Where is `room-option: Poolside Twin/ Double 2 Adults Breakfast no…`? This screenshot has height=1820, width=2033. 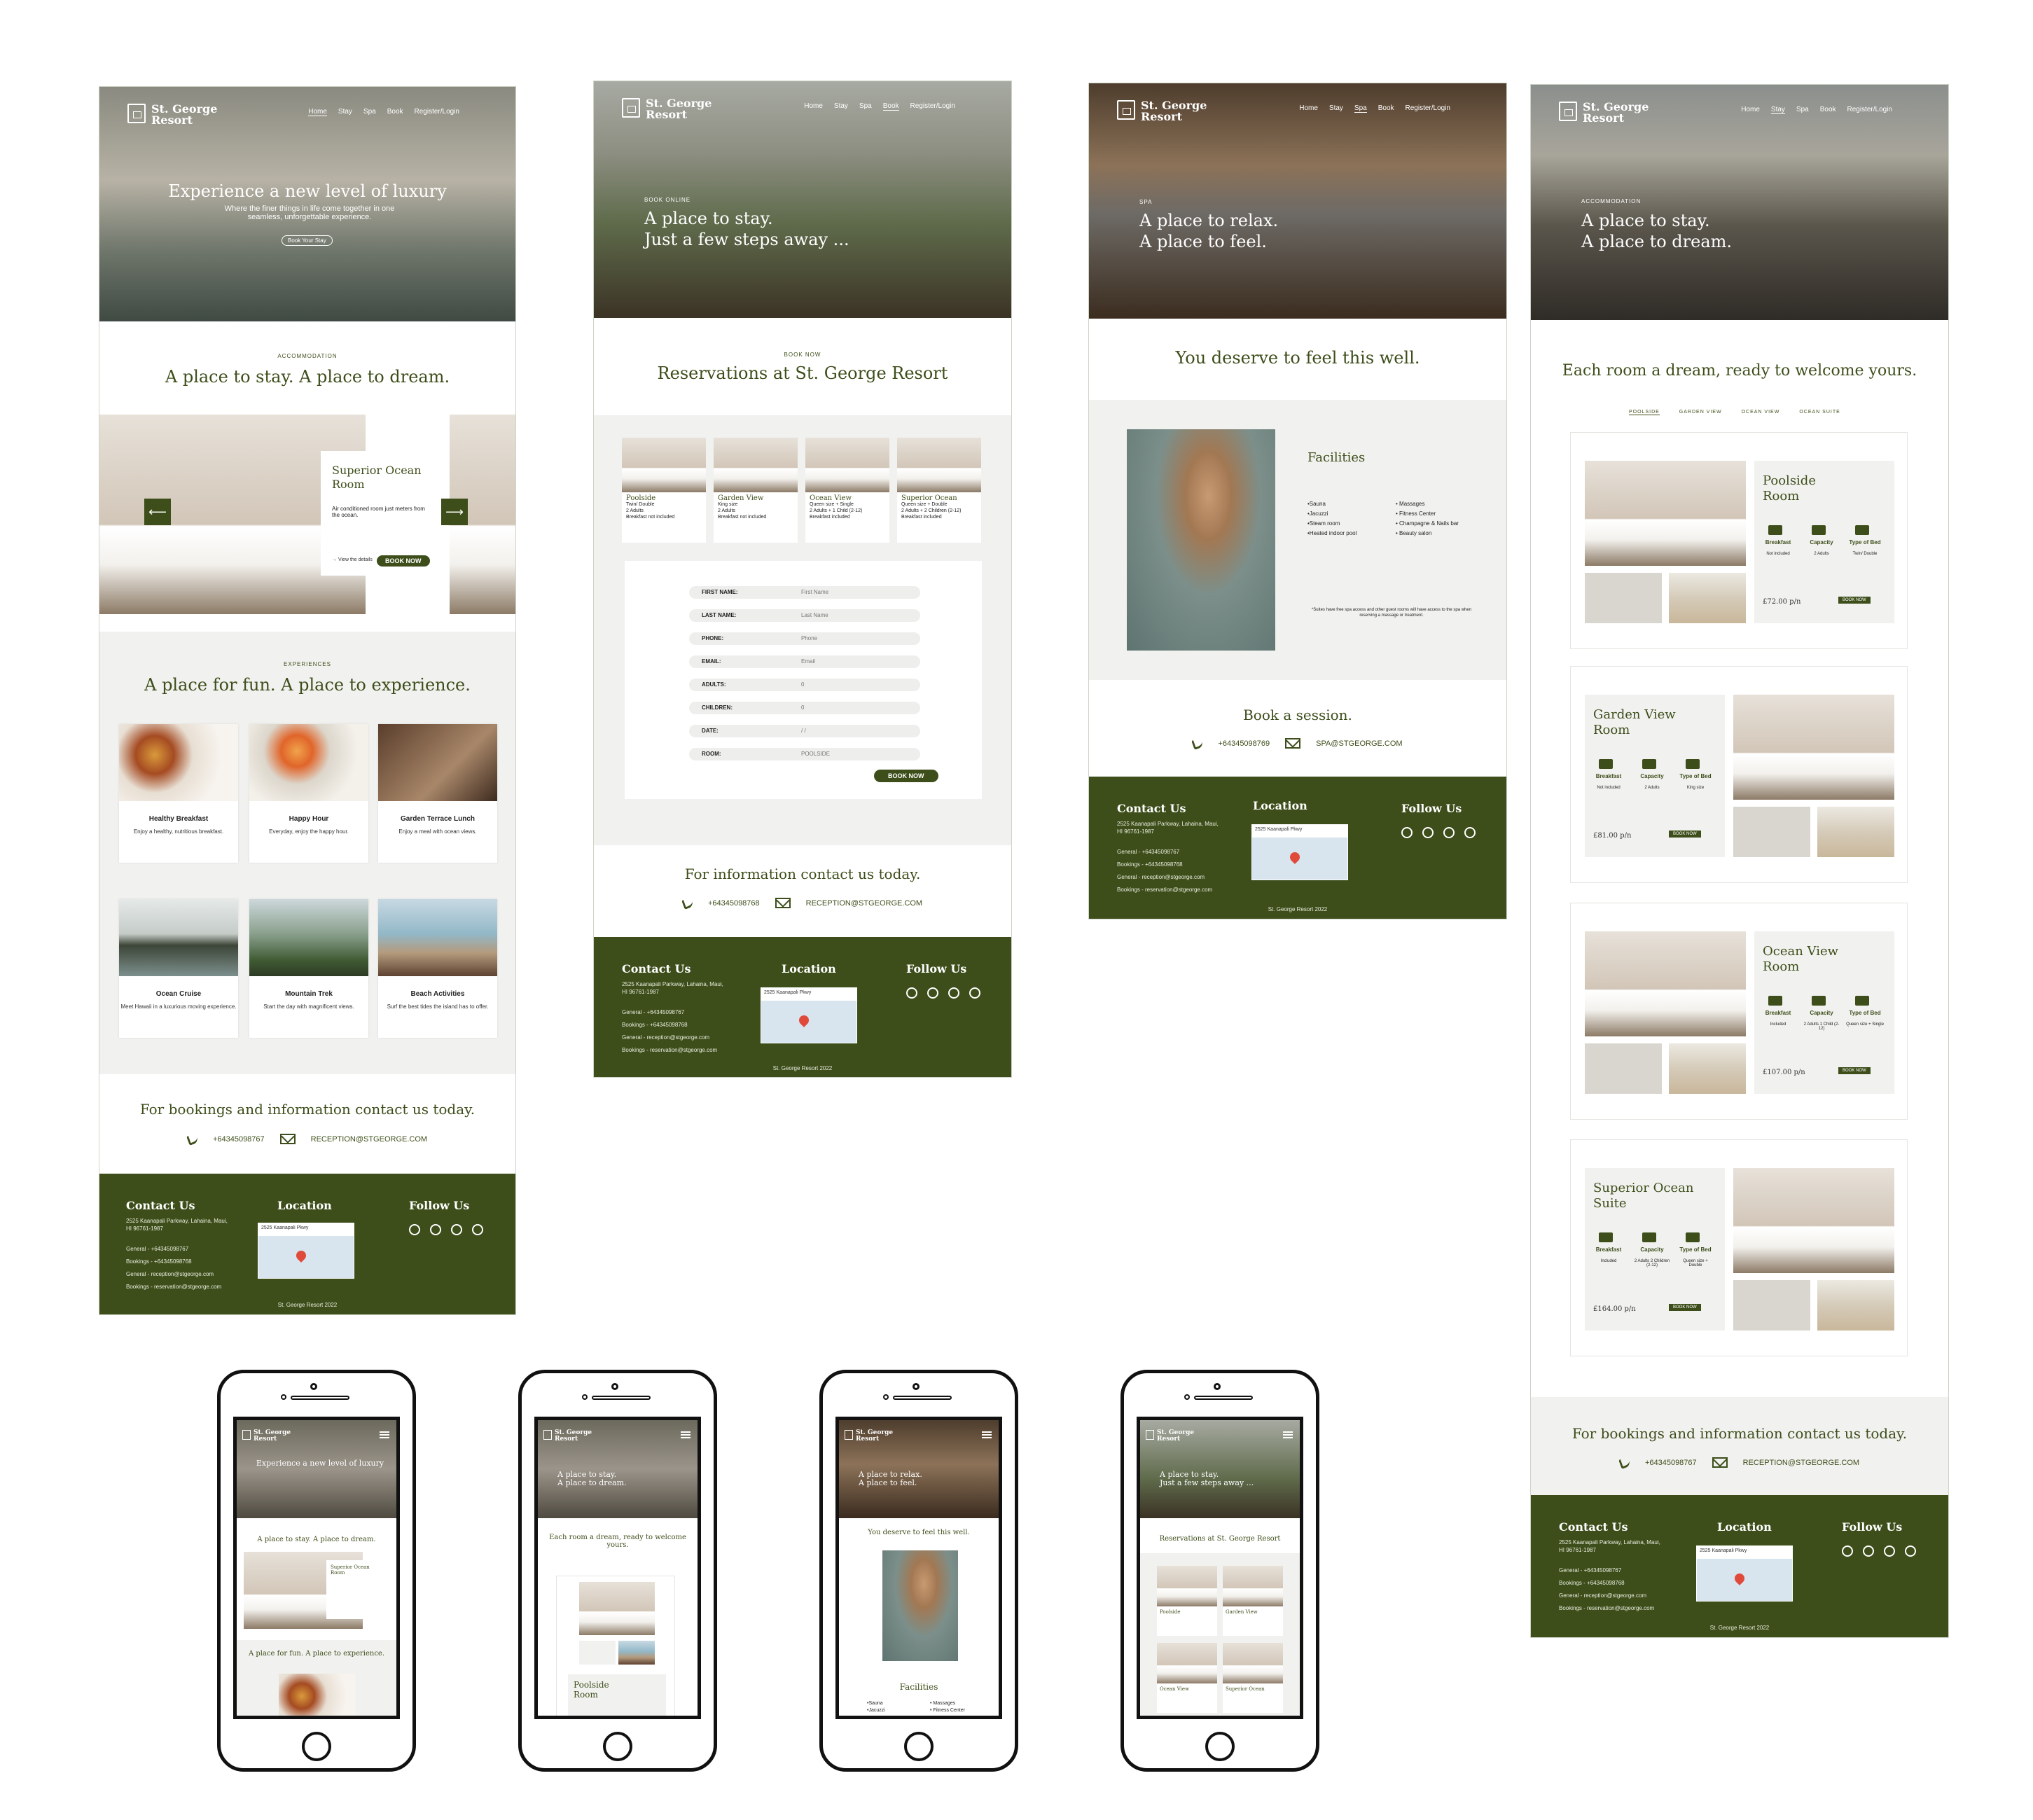 room-option: Poolside Twin/ Double 2 Adults Breakfast no… is located at coordinates (664, 490).